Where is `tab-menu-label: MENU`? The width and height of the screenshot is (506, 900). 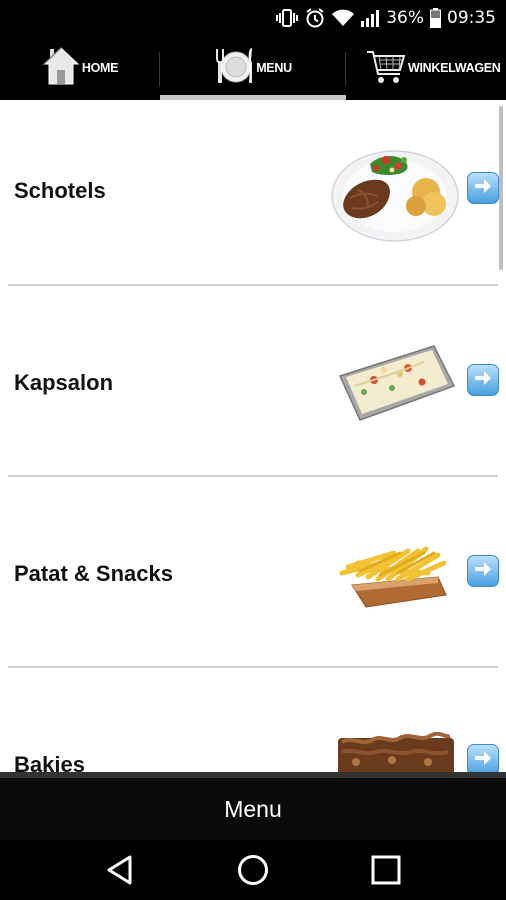
tab-menu-label: MENU is located at coordinates (274, 68).